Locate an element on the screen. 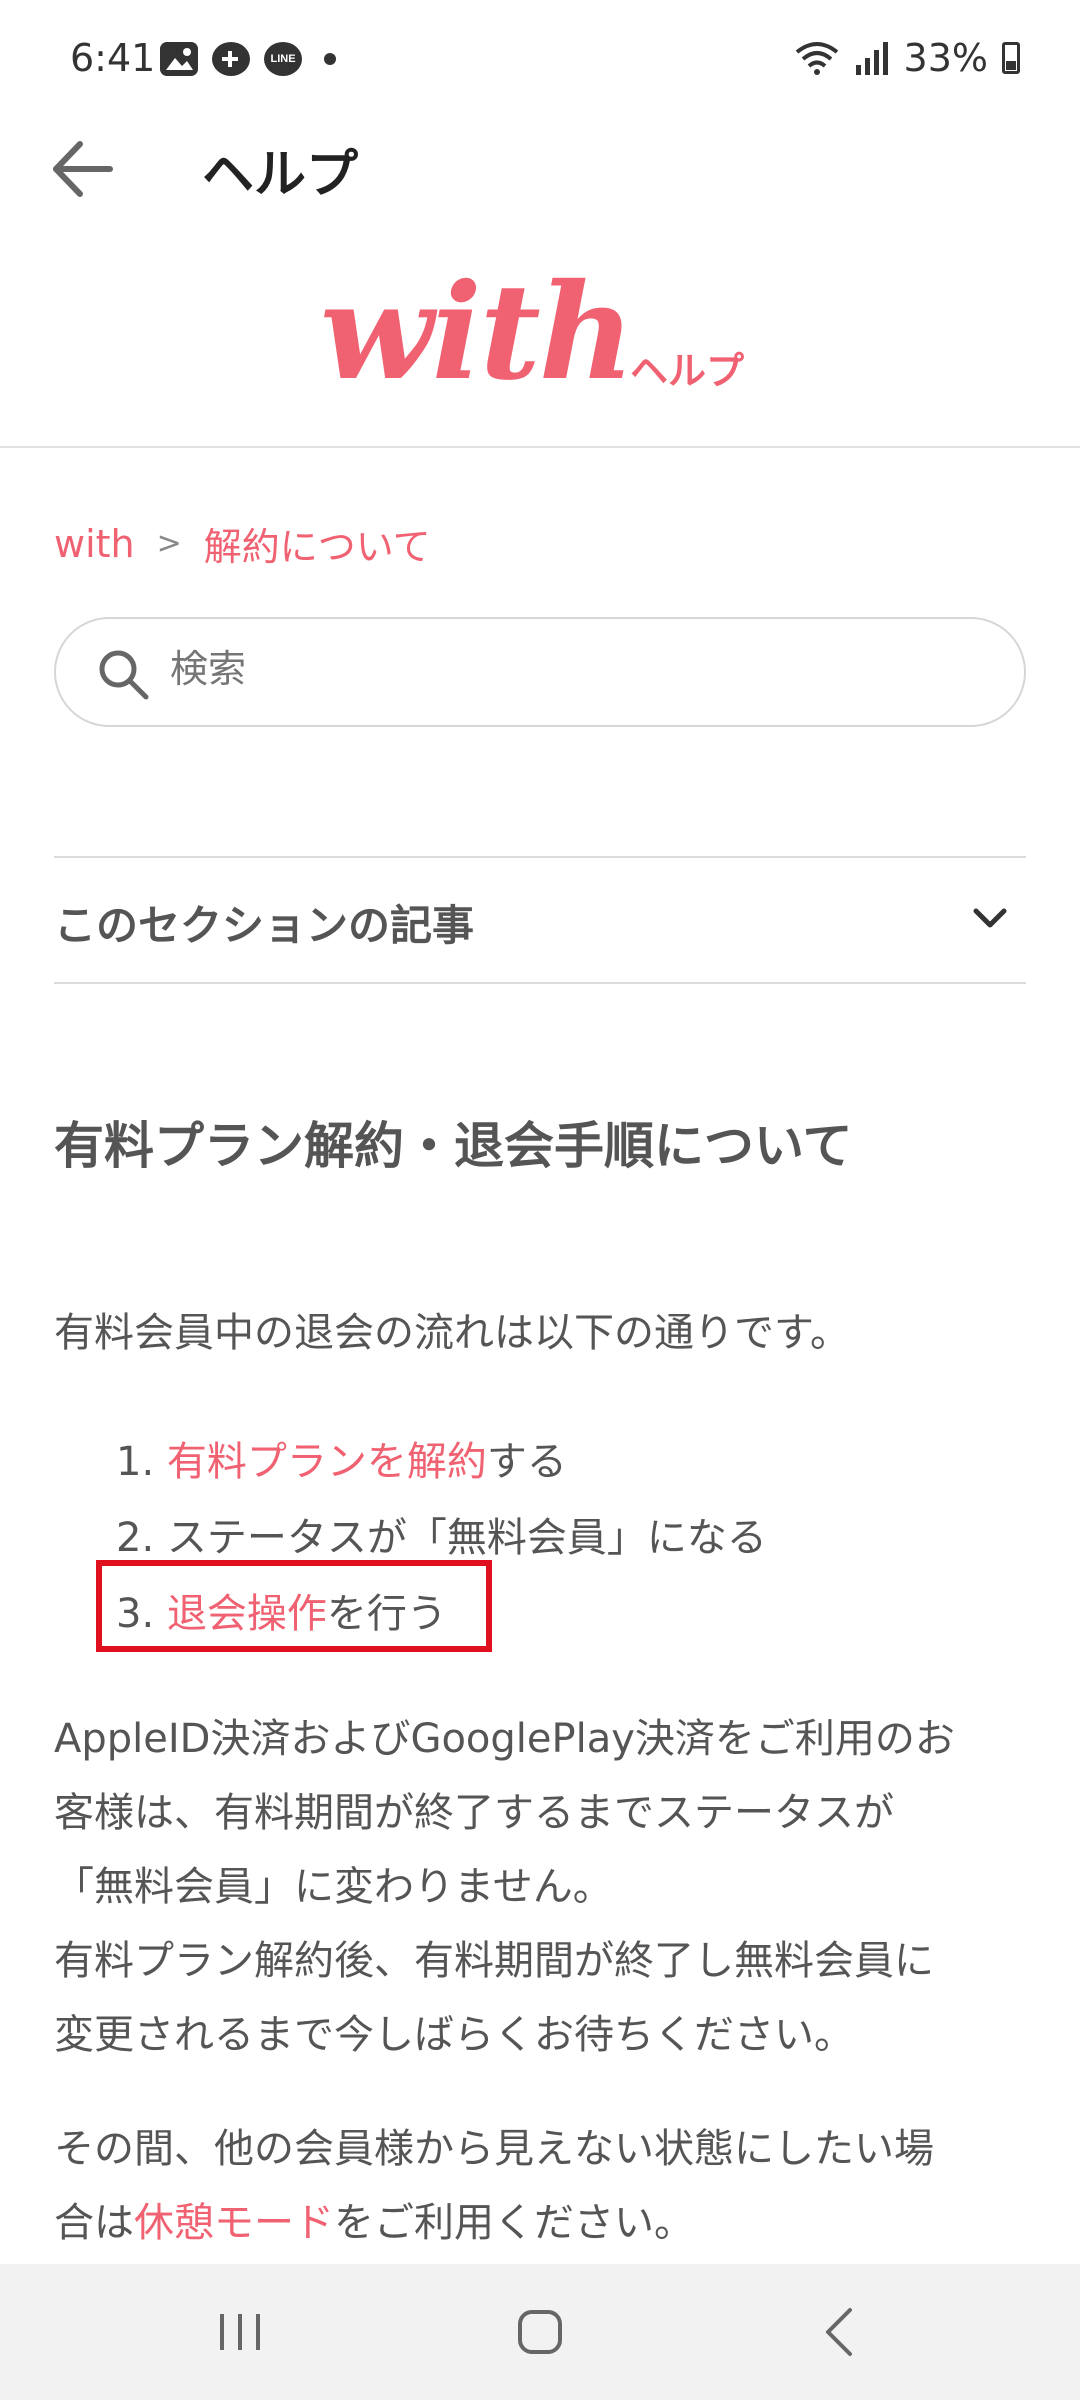 This screenshot has width=1080, height=2400. status-right: 33% is located at coordinates (907, 58).